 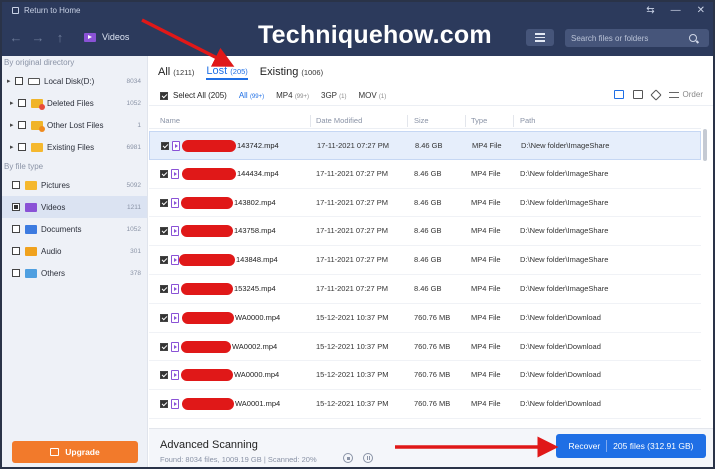 I want to click on sidebar-item-count: 5092, so click(x=133, y=185).